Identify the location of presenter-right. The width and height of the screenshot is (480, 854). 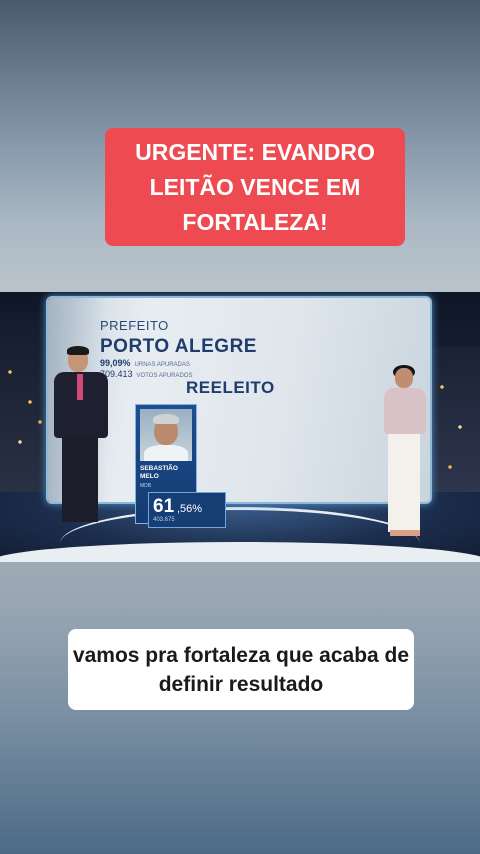
(406, 451).